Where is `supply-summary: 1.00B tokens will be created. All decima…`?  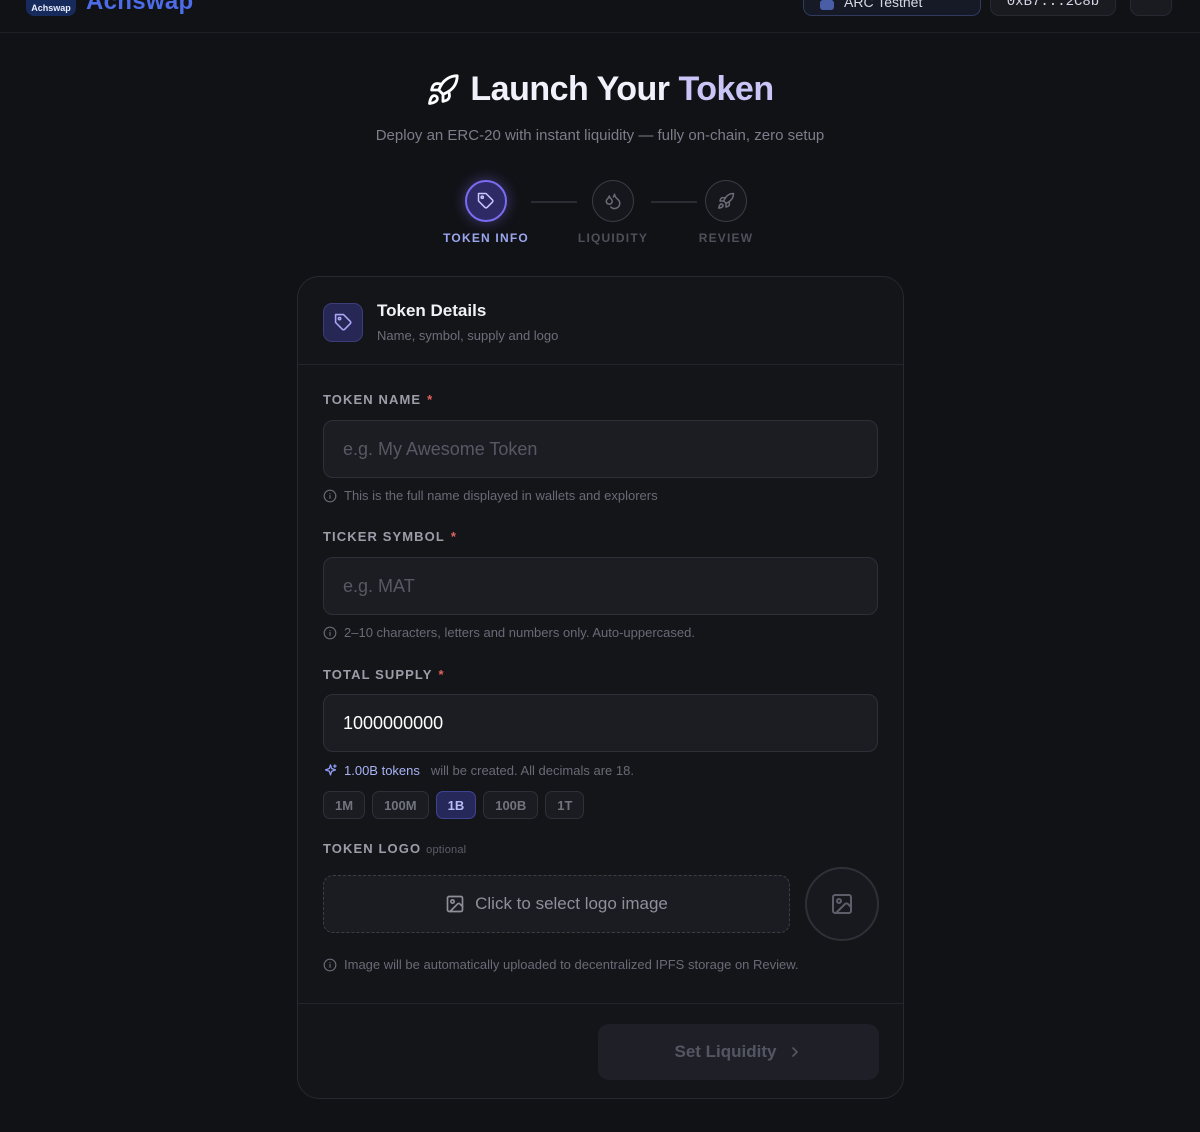 supply-summary: 1.00B tokens will be created. All decima… is located at coordinates (478, 770).